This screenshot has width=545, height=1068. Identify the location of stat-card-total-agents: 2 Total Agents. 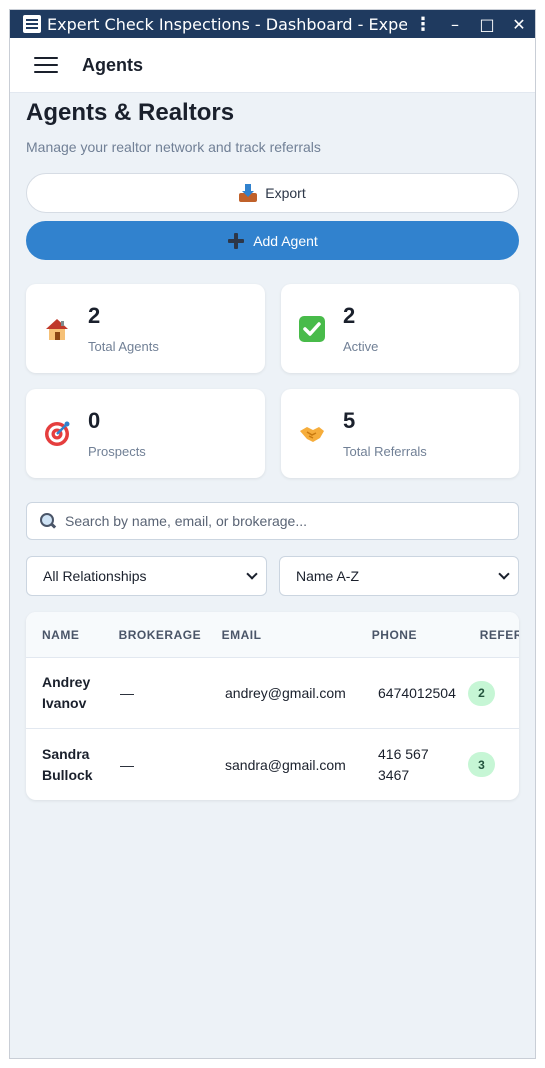
(145, 328).